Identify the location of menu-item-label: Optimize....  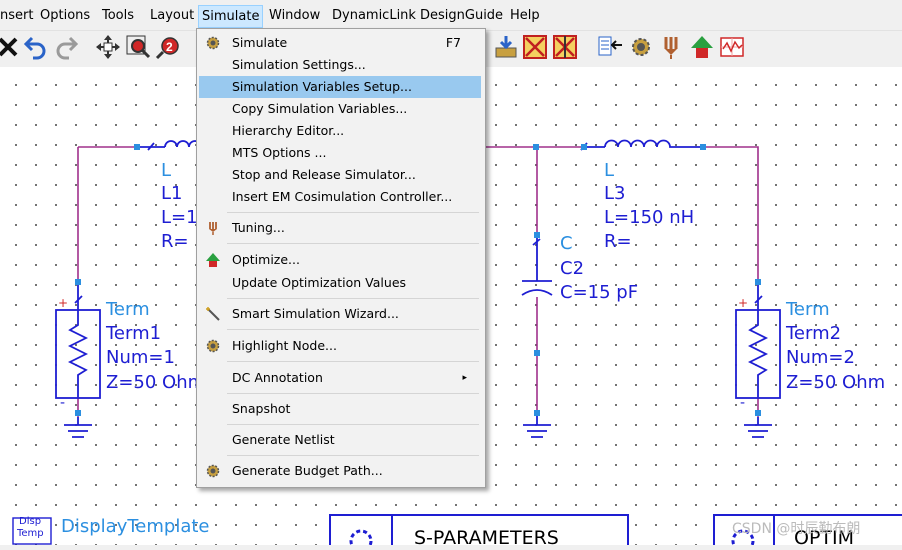
(266, 259).